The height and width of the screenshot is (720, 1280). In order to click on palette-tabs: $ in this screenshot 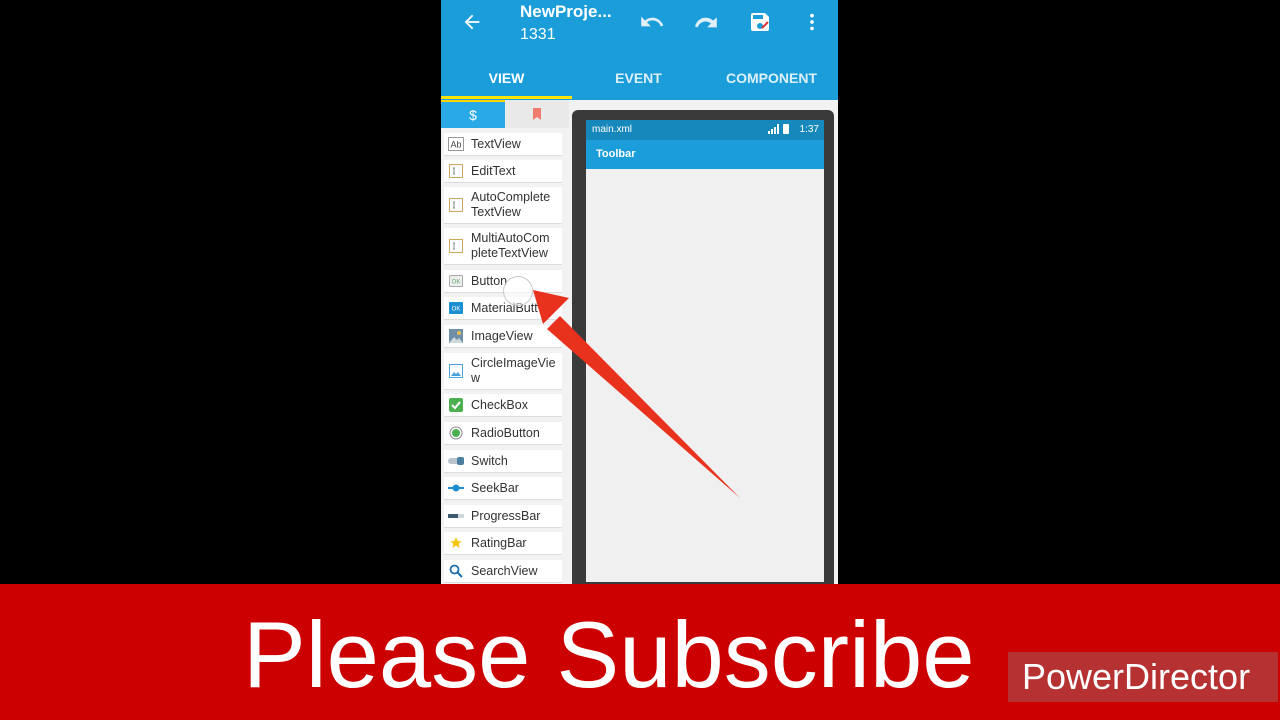, I will do `click(507, 114)`.